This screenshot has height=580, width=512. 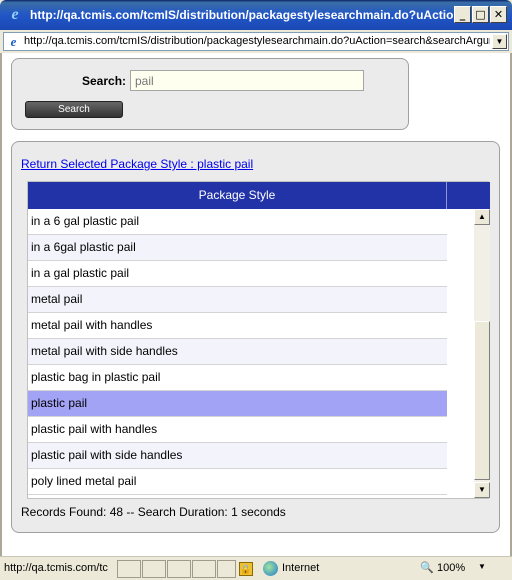 What do you see at coordinates (237, 430) in the screenshot?
I see `table-row: plastic pail with handles` at bounding box center [237, 430].